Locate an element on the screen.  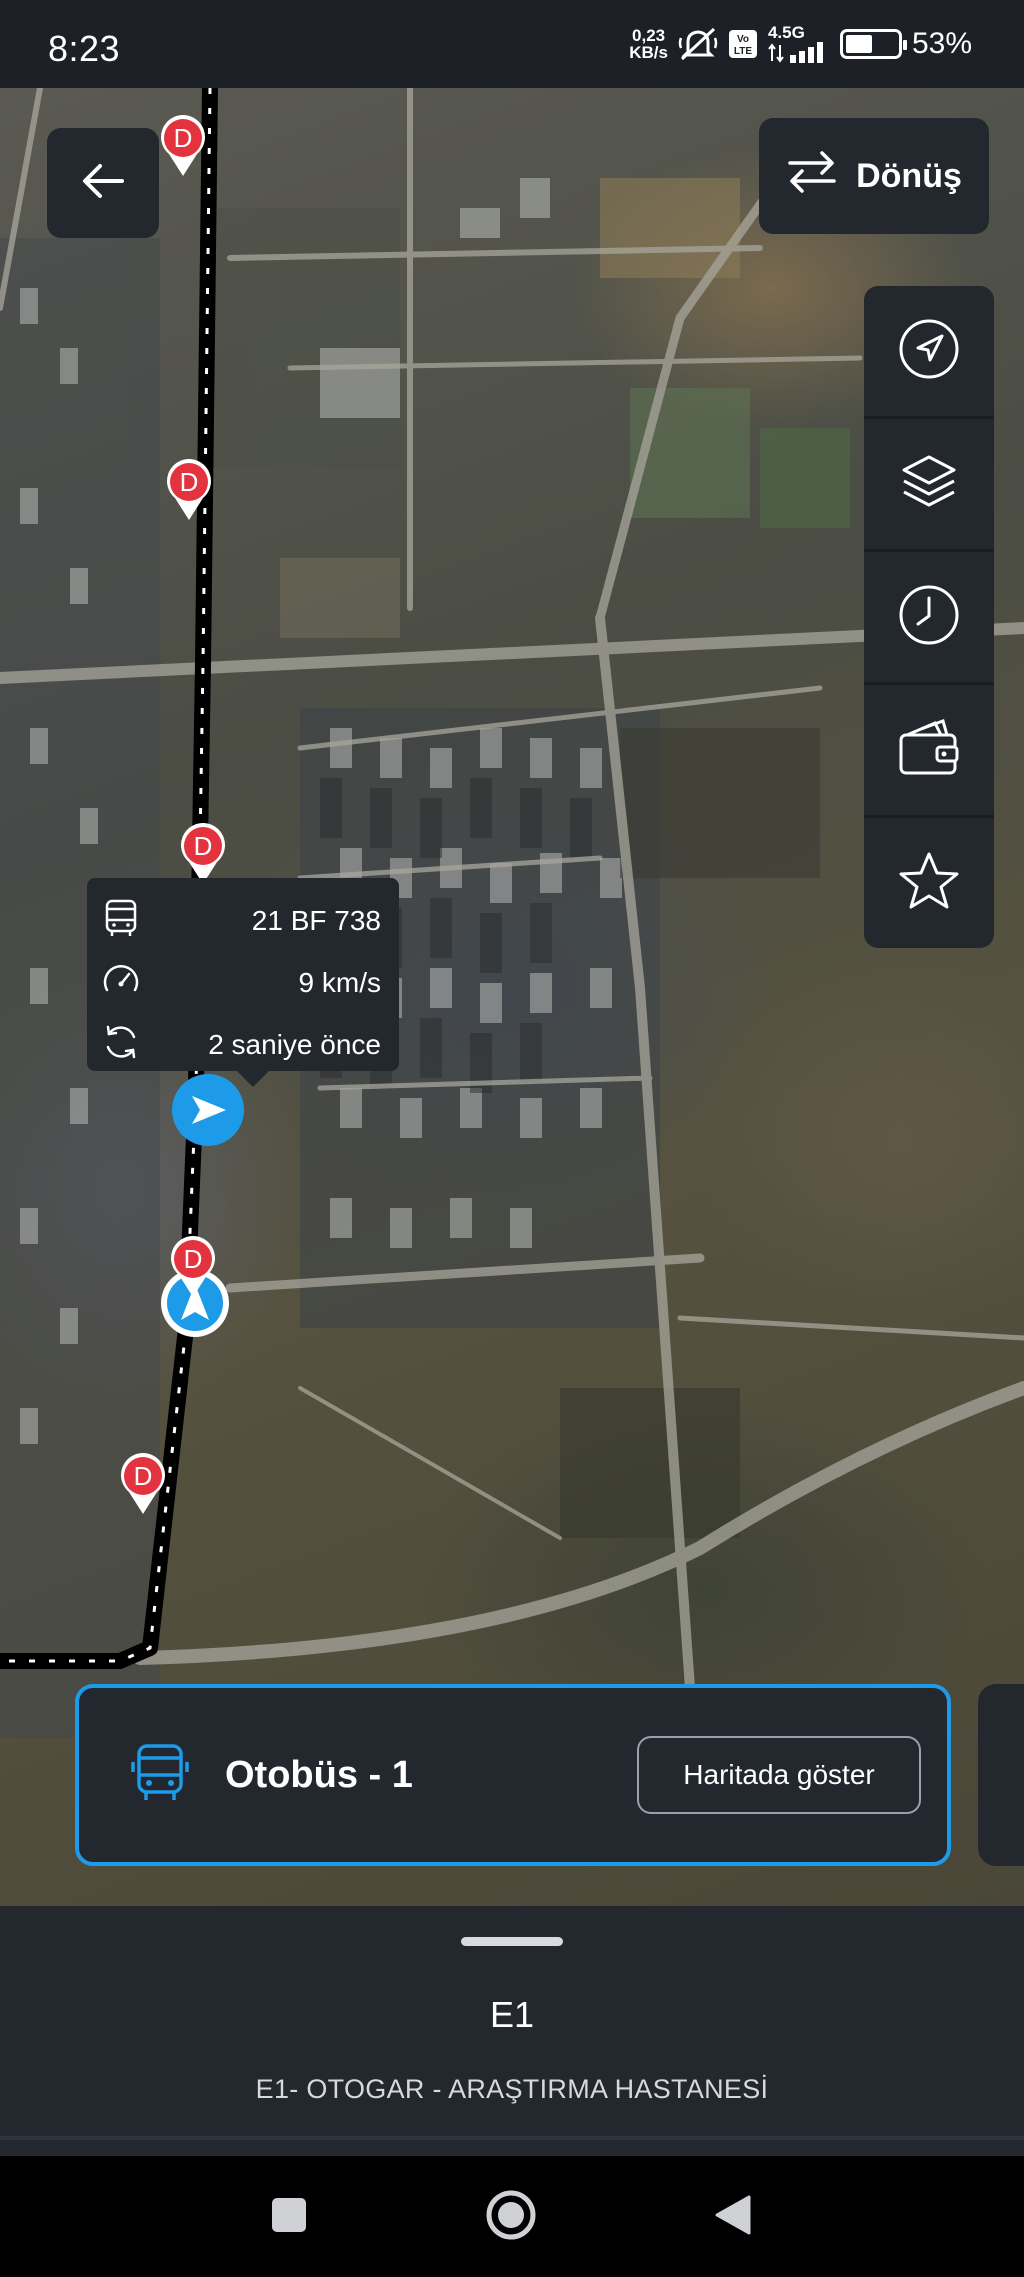
favorite-button is located at coordinates (929, 883).